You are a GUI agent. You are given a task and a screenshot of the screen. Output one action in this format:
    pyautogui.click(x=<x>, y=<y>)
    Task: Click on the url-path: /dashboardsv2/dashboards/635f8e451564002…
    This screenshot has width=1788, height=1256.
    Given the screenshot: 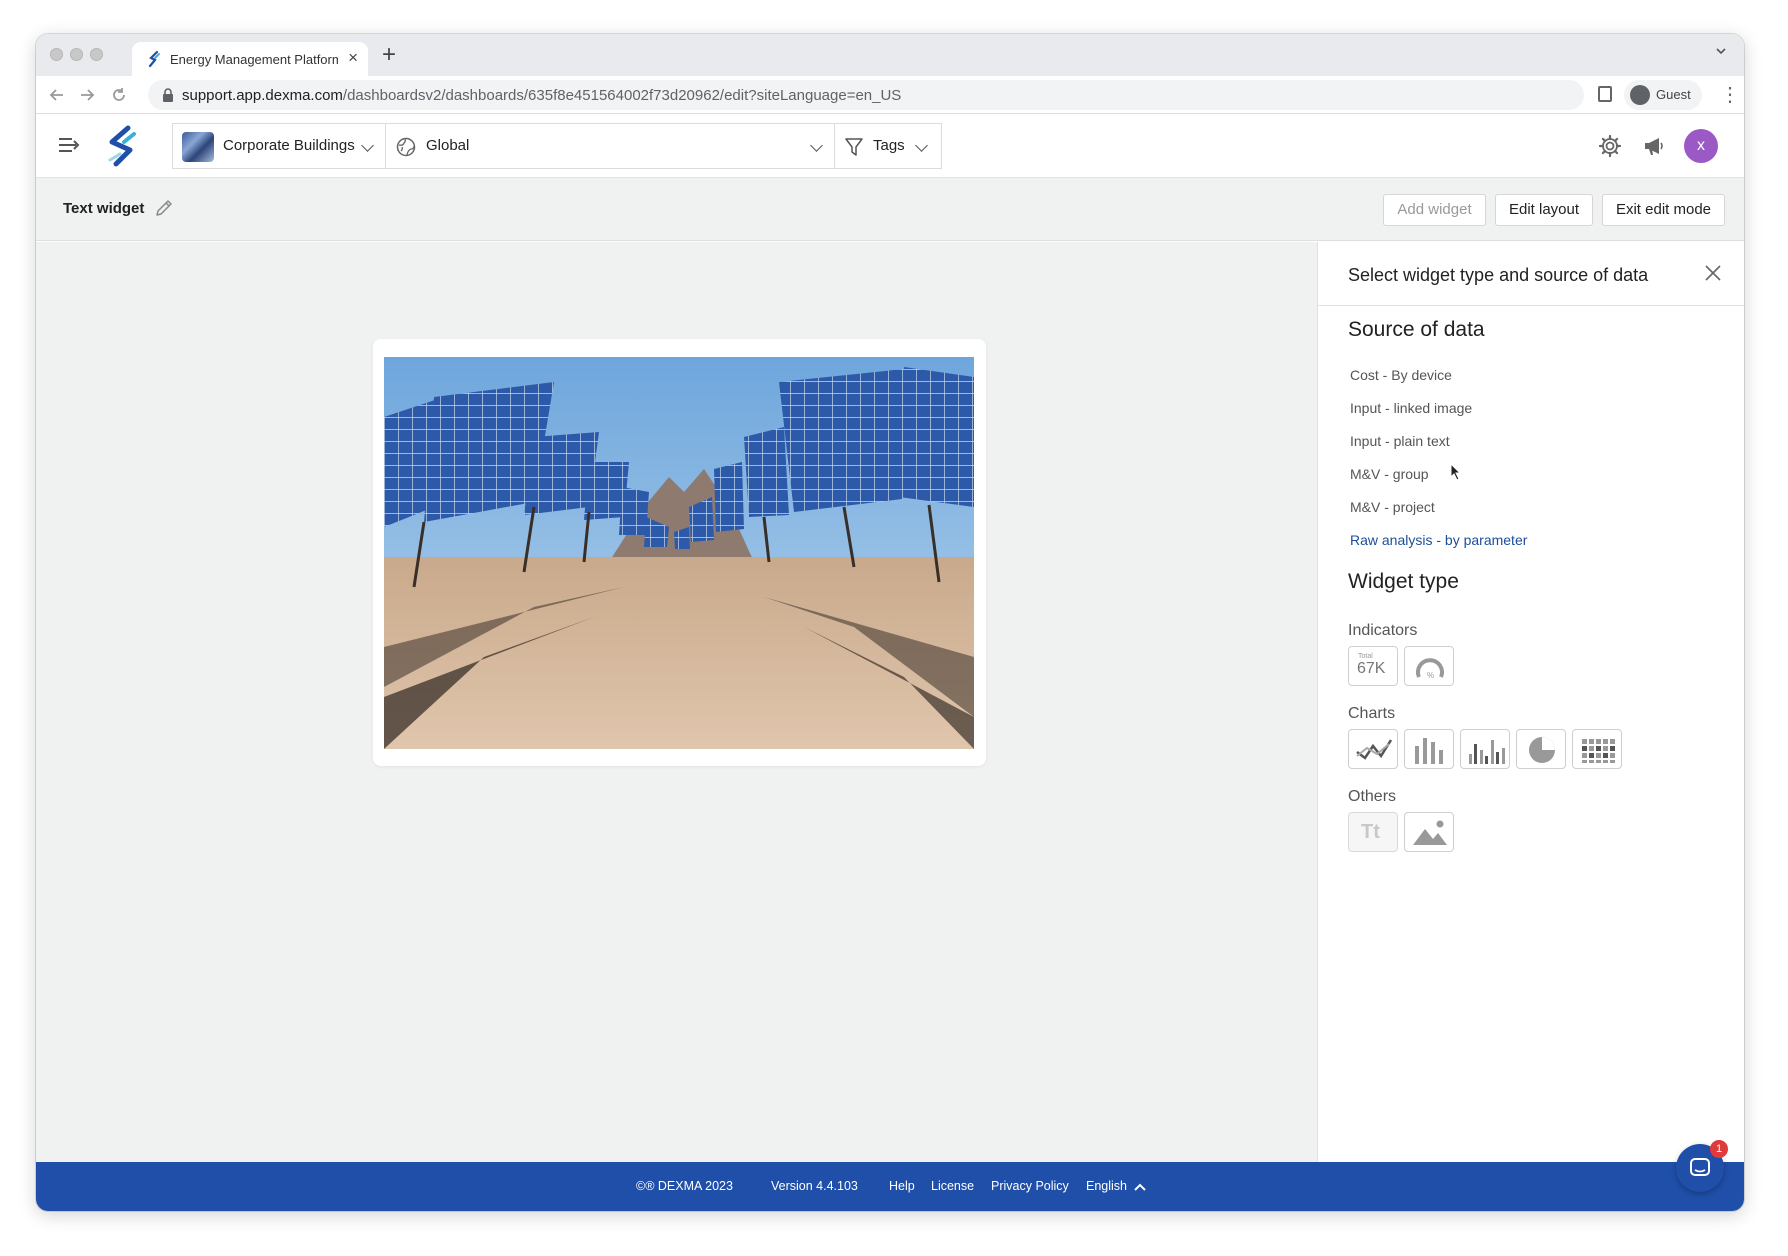 What is the action you would take?
    pyautogui.click(x=622, y=95)
    